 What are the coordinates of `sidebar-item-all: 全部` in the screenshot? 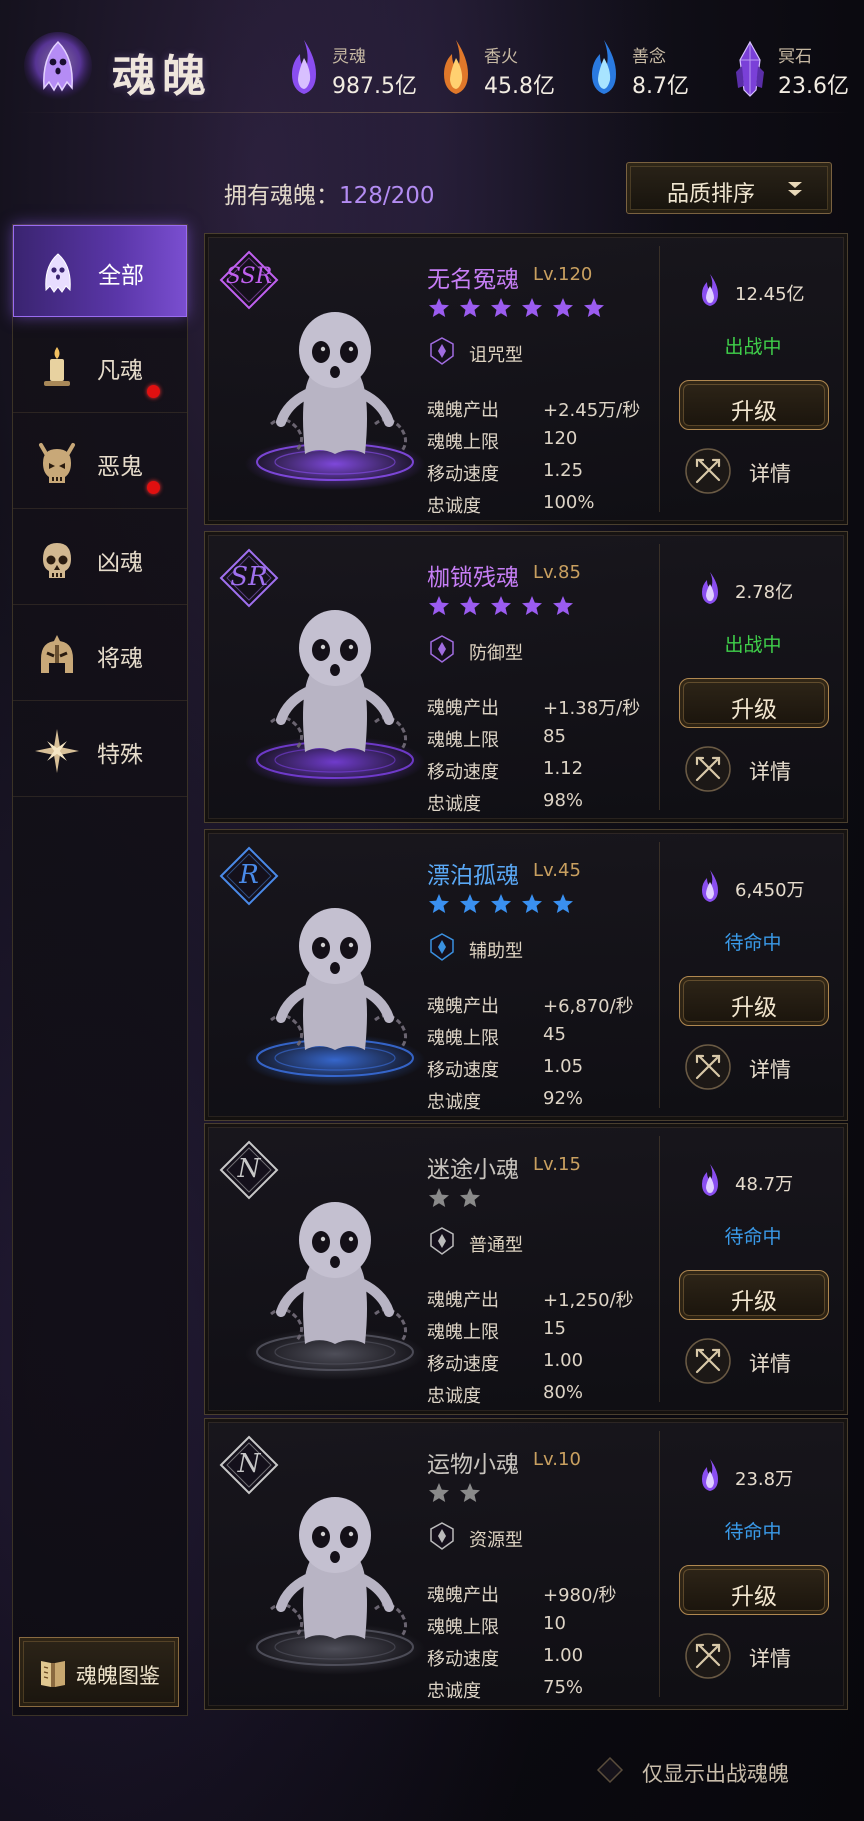 It's located at (100, 271).